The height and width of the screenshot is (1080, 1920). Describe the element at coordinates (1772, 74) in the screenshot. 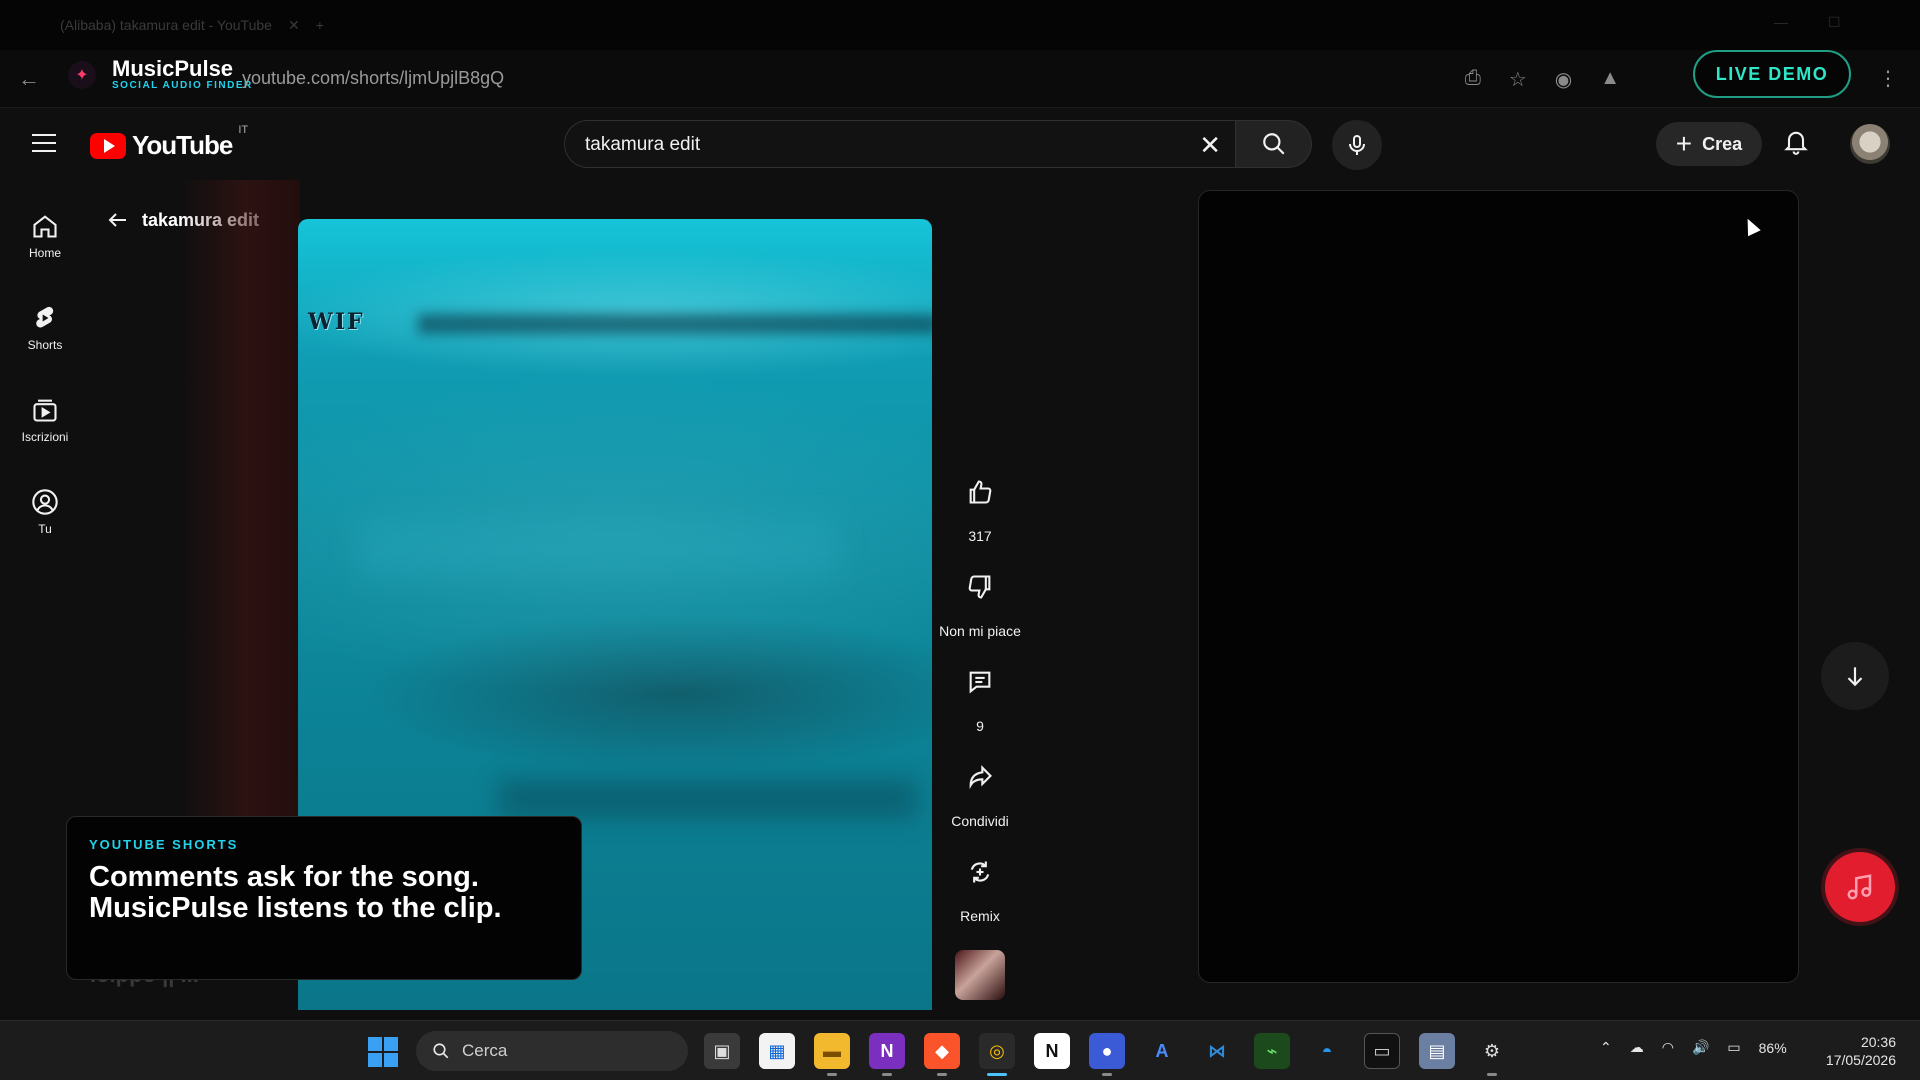

I see `live-demo-badge: LIVE DEMO` at that location.